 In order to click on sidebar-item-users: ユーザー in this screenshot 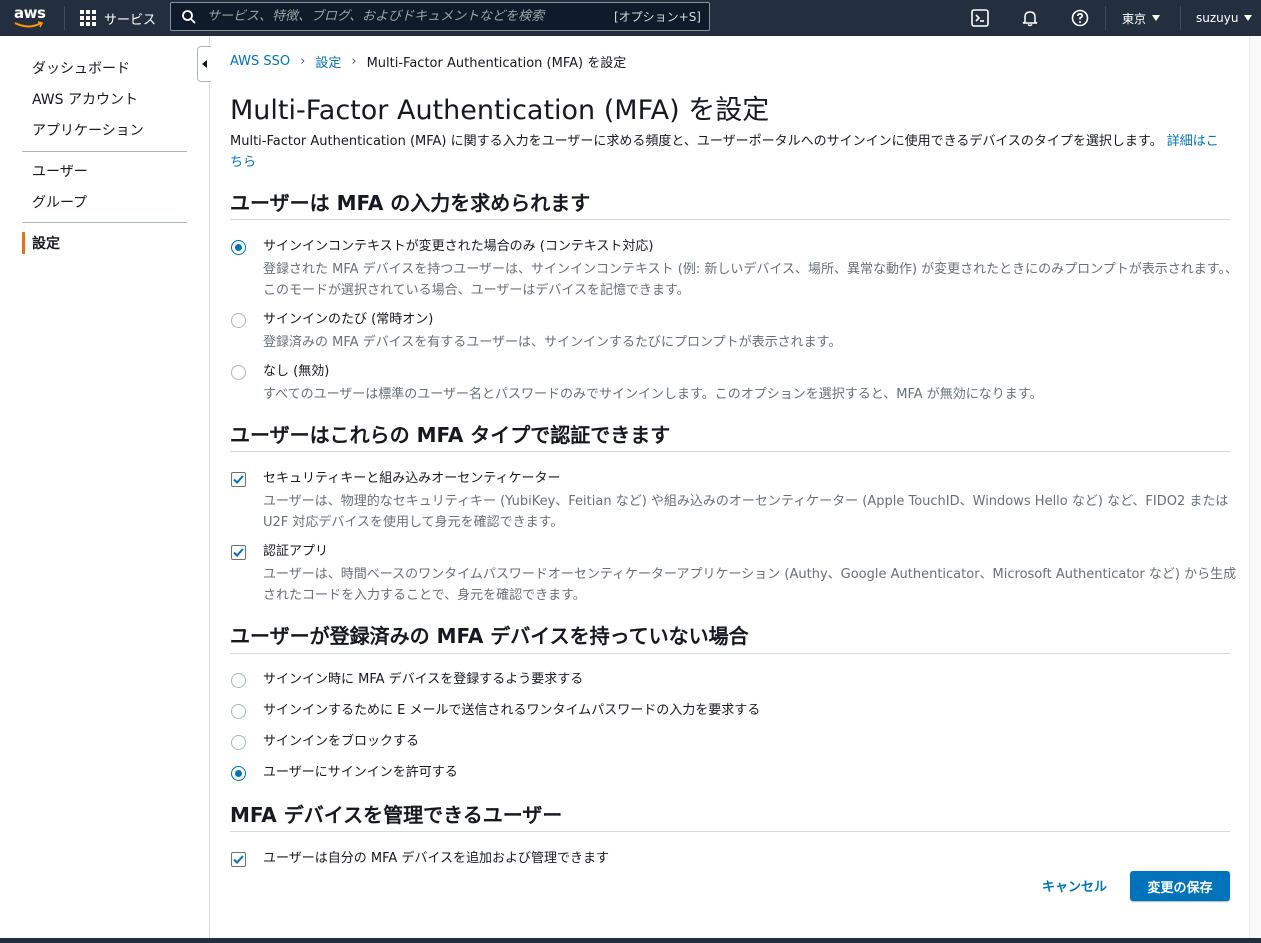, I will do `click(60, 171)`.